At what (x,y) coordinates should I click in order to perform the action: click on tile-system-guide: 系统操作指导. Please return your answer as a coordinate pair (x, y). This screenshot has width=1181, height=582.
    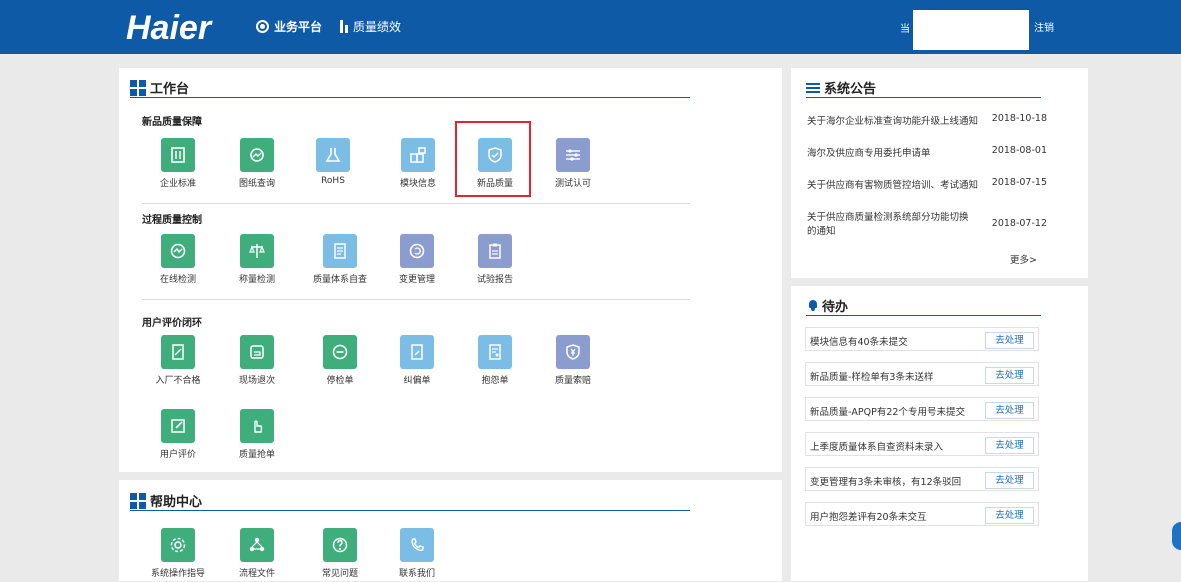
    Looking at the image, I should click on (178, 555).